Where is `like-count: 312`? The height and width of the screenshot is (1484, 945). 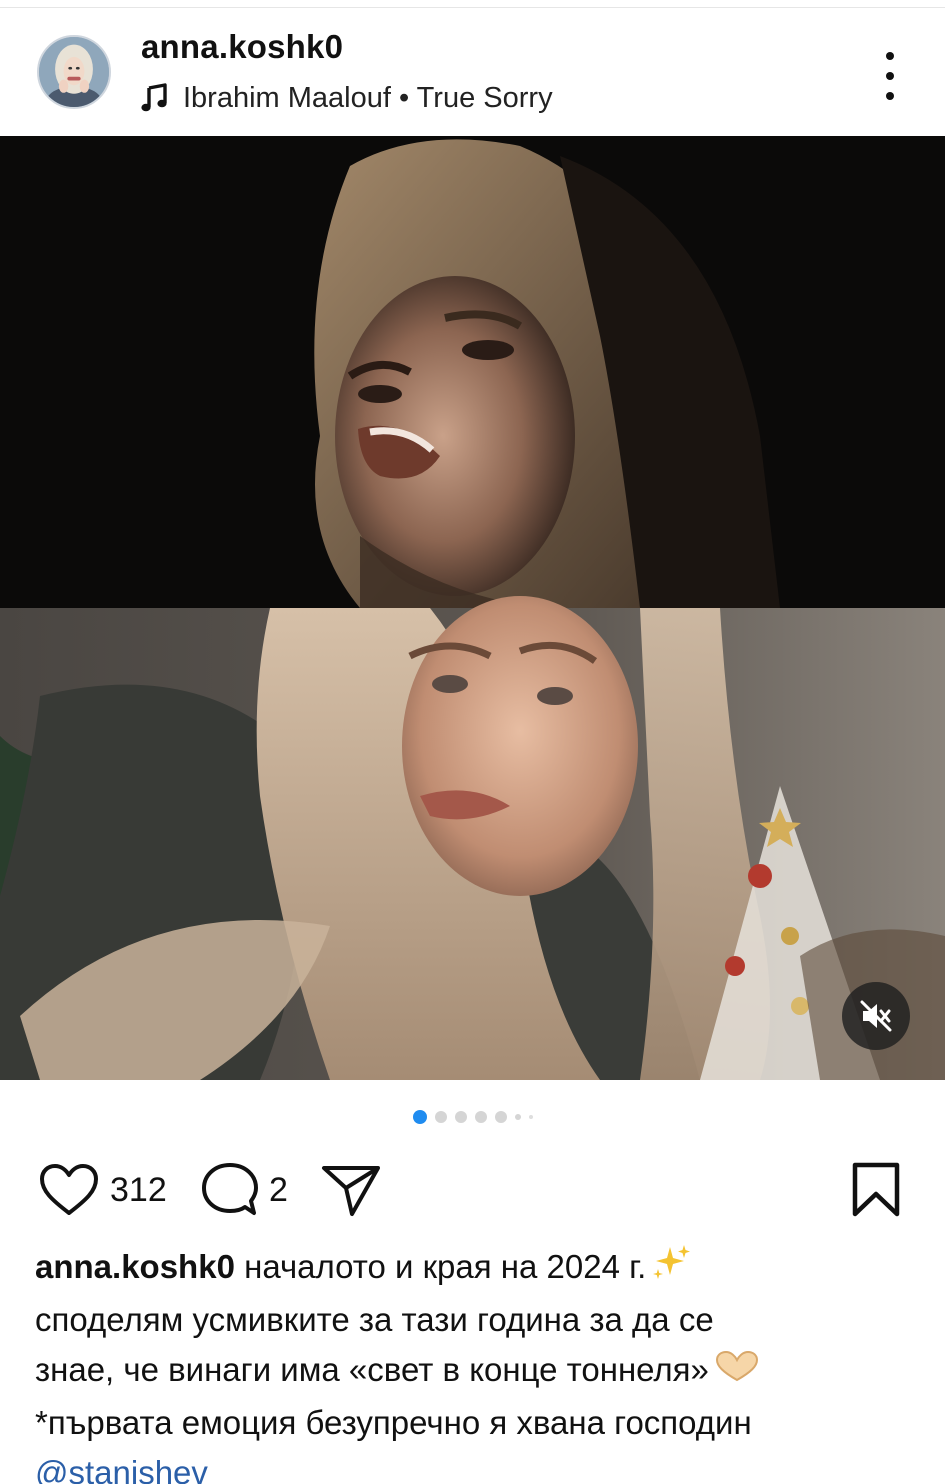
like-count: 312 is located at coordinates (138, 1190).